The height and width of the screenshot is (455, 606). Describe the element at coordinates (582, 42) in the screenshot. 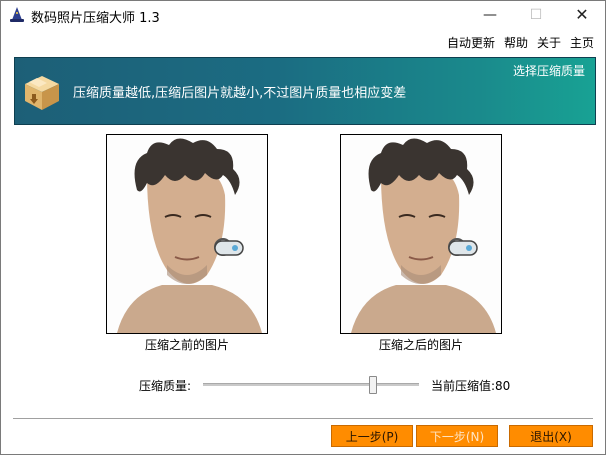

I see `menu-homepage: 主页` at that location.